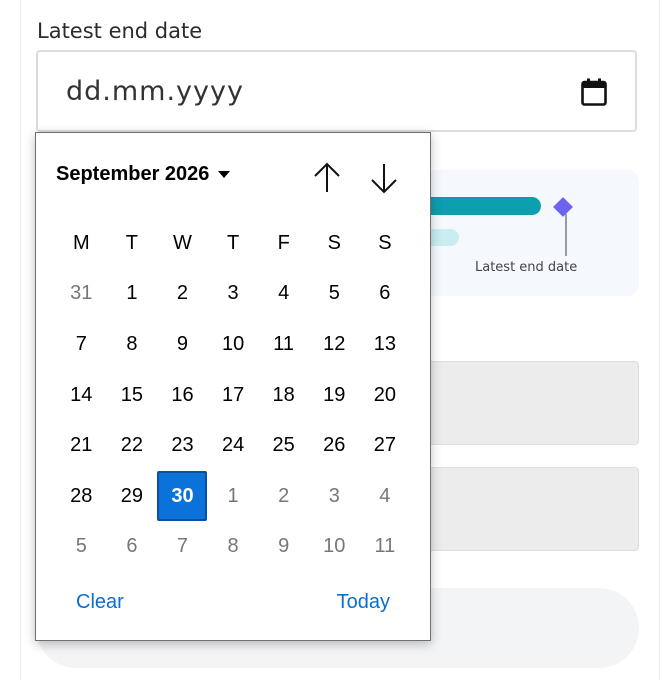 The image size is (670, 680). I want to click on calendar-week-row: 14 15 16 17 18 19 20, so click(233, 395).